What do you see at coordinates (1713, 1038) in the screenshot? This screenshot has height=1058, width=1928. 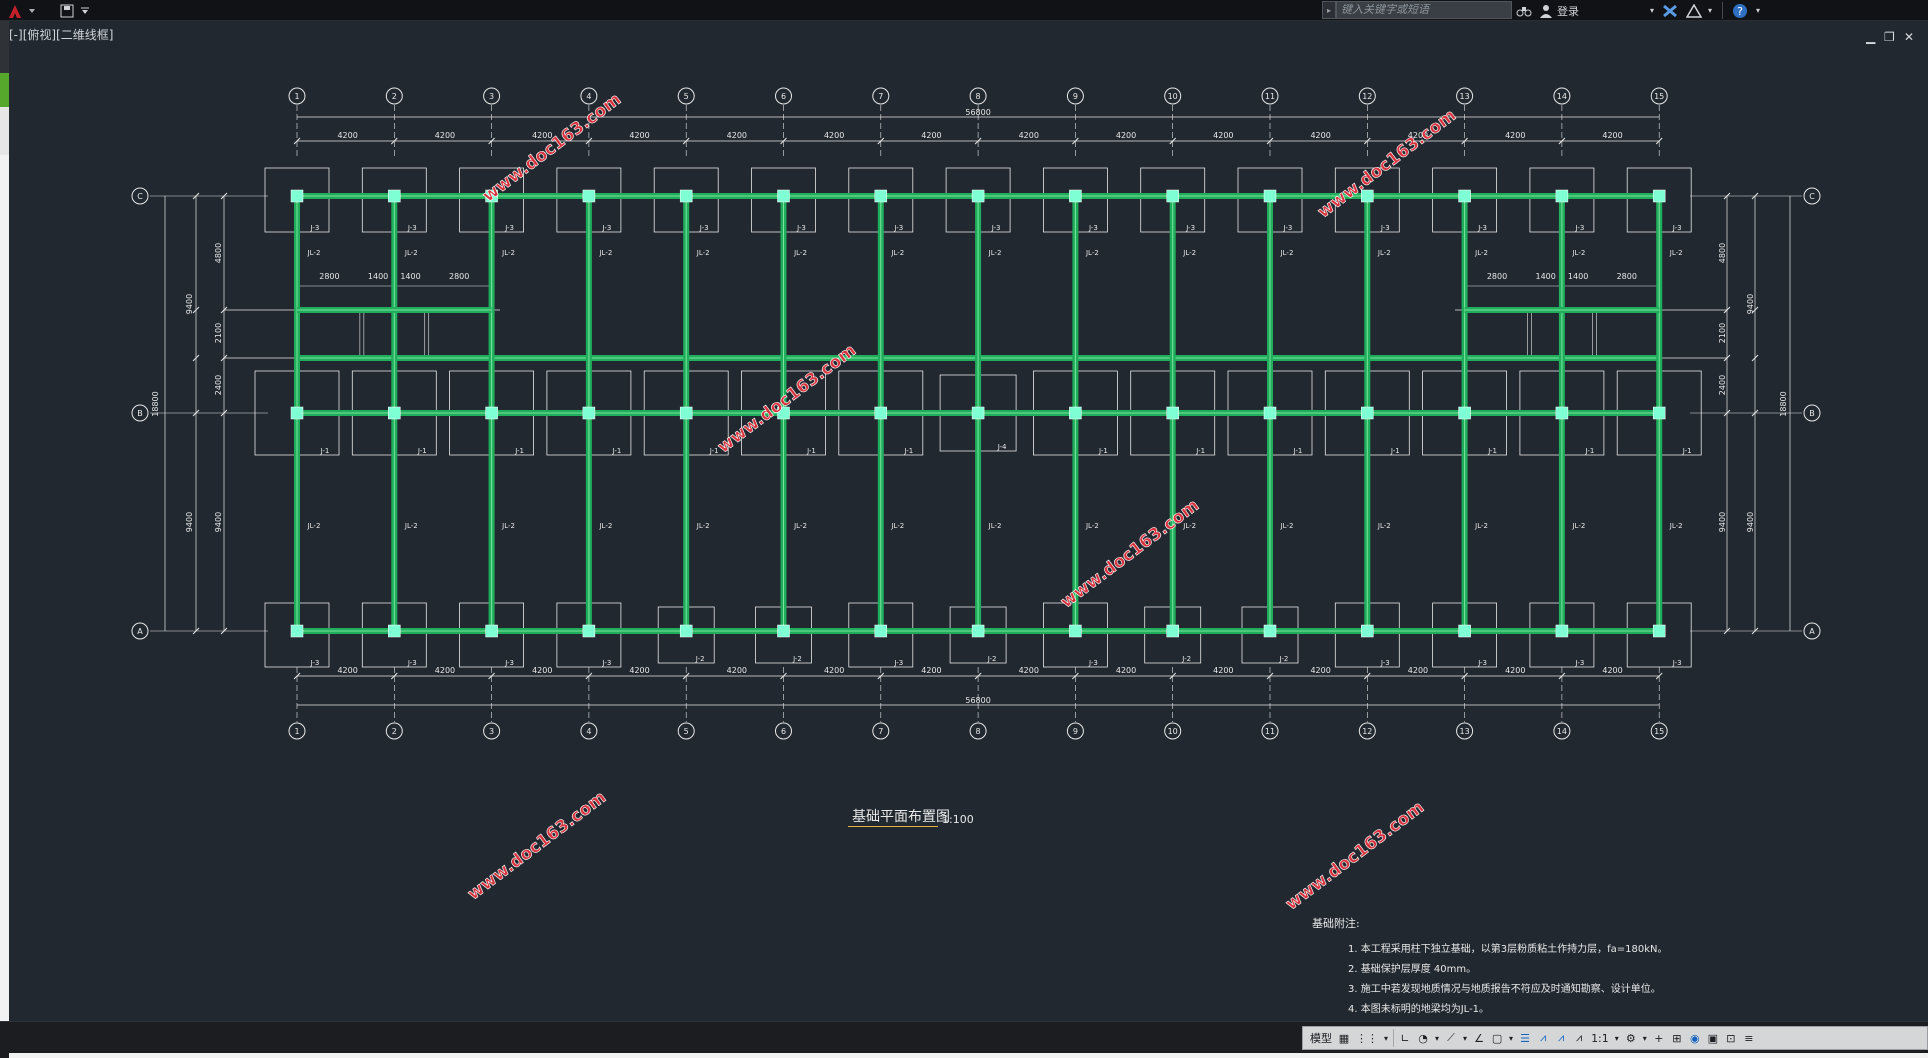 I see `hardware-acceleration-icon: ▣` at bounding box center [1713, 1038].